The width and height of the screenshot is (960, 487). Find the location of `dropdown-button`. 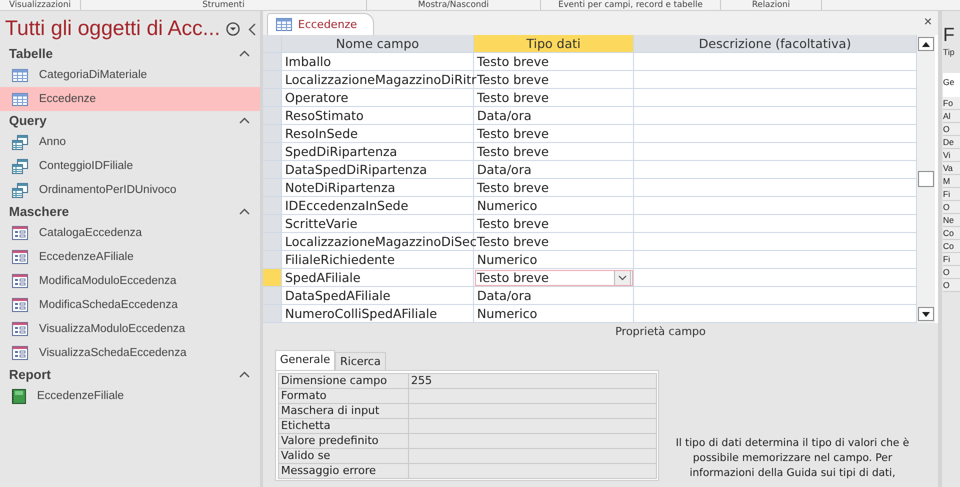

dropdown-button is located at coordinates (622, 278).